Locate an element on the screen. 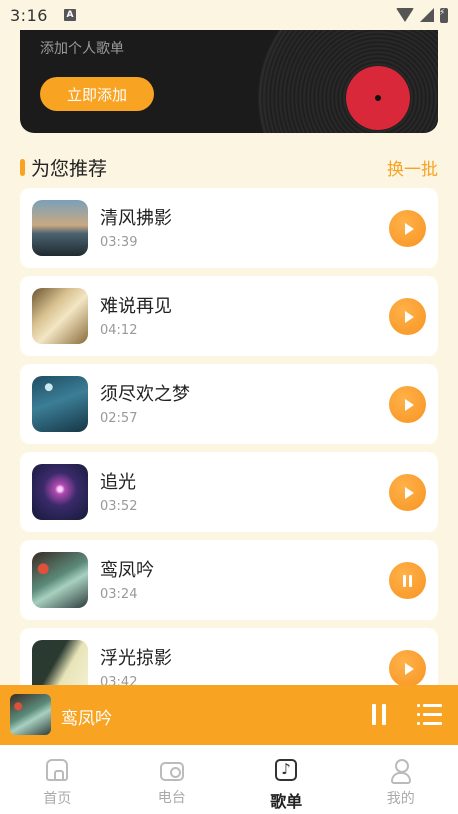  vinyl-record-icon is located at coordinates (348, 81).